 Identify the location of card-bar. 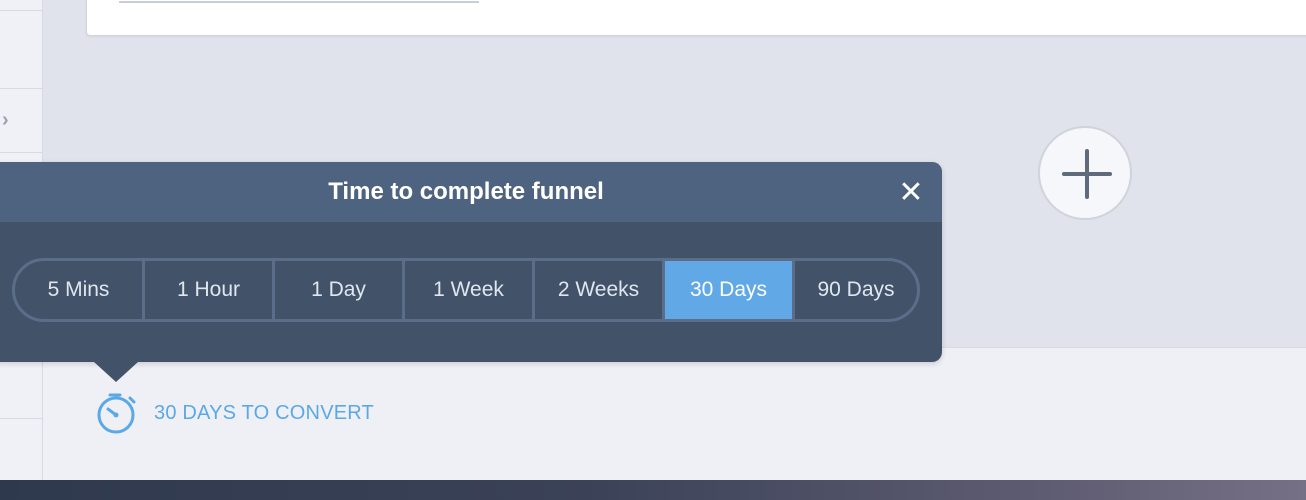
(299, 2).